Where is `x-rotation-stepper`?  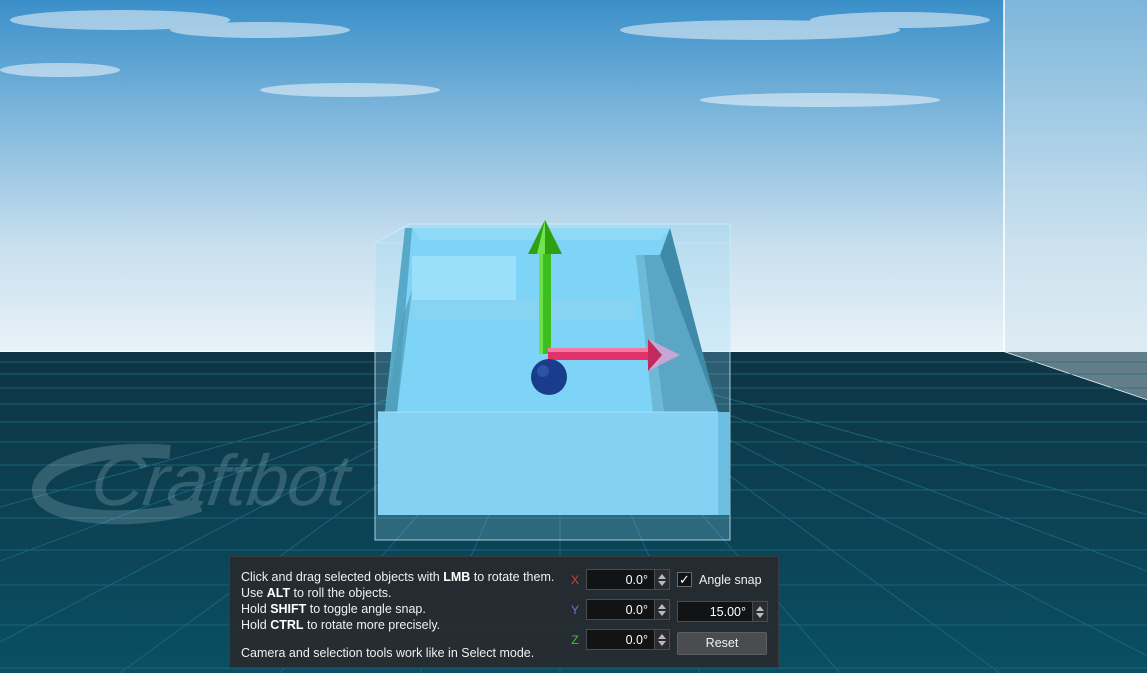 x-rotation-stepper is located at coordinates (661, 579).